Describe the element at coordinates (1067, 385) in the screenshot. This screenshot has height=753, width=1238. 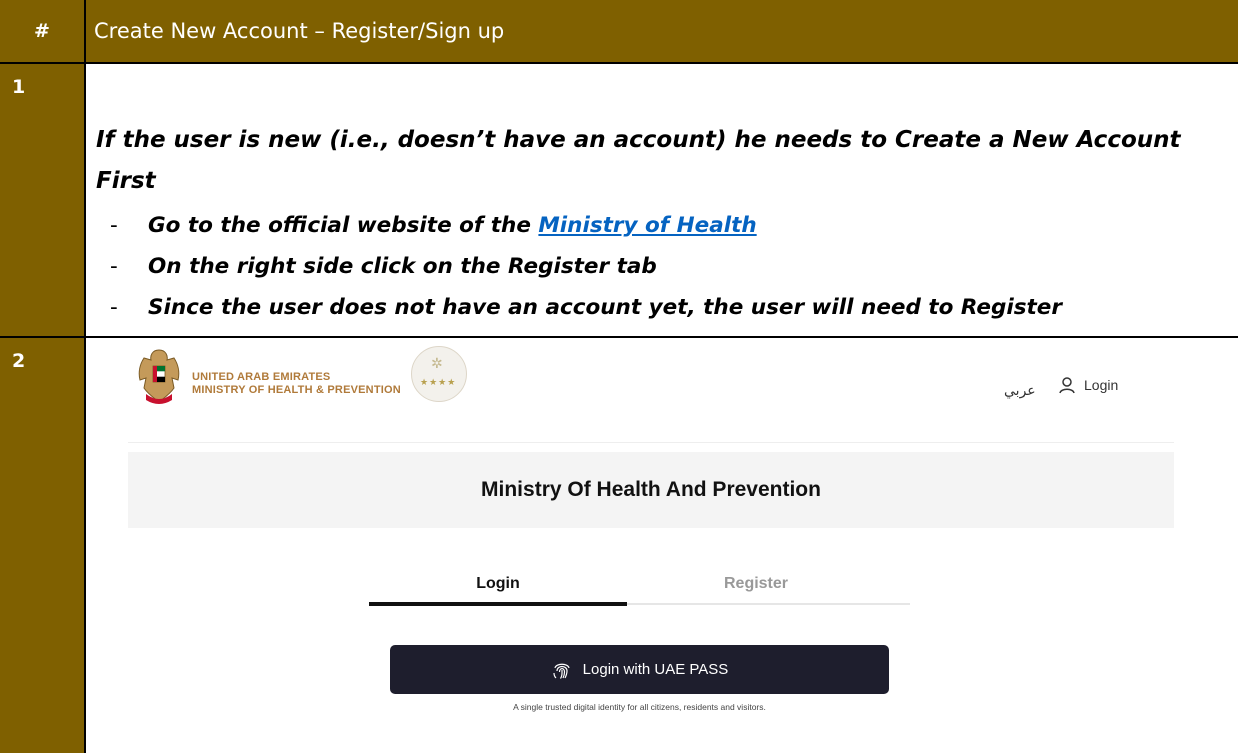
I see `user-icon` at that location.